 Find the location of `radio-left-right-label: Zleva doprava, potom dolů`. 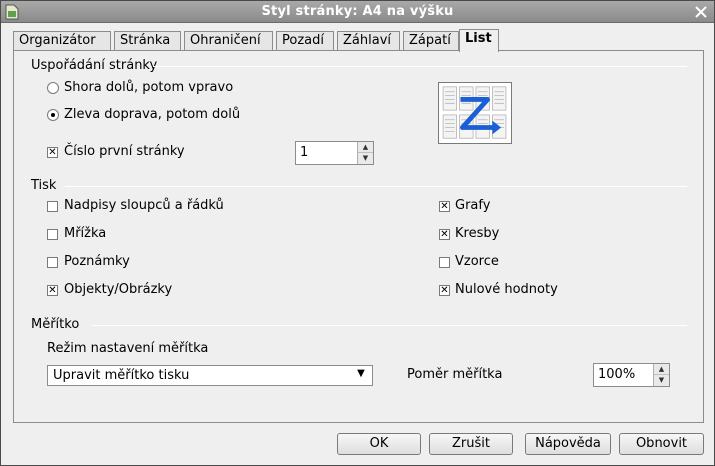

radio-left-right-label: Zleva doprava, potom dolů is located at coordinates (152, 114).